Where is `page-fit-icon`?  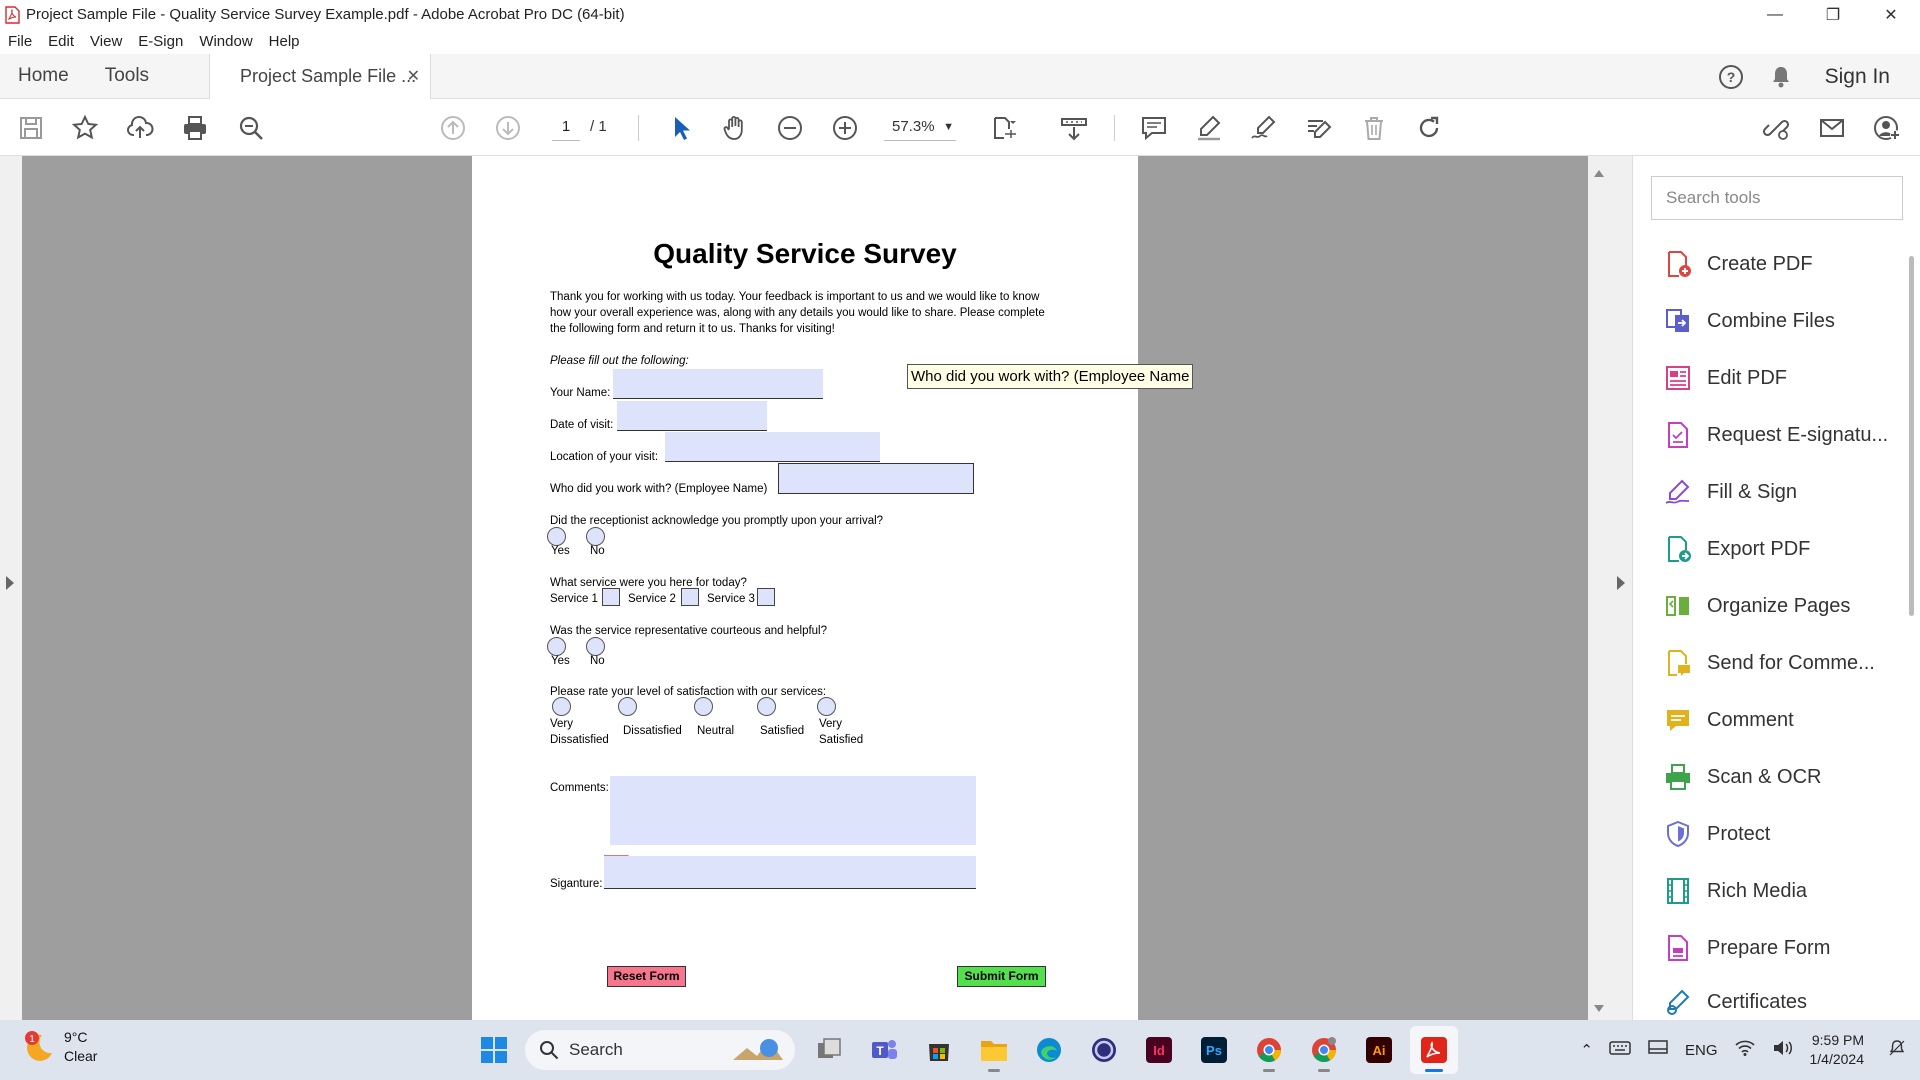
page-fit-icon is located at coordinates (1005, 128).